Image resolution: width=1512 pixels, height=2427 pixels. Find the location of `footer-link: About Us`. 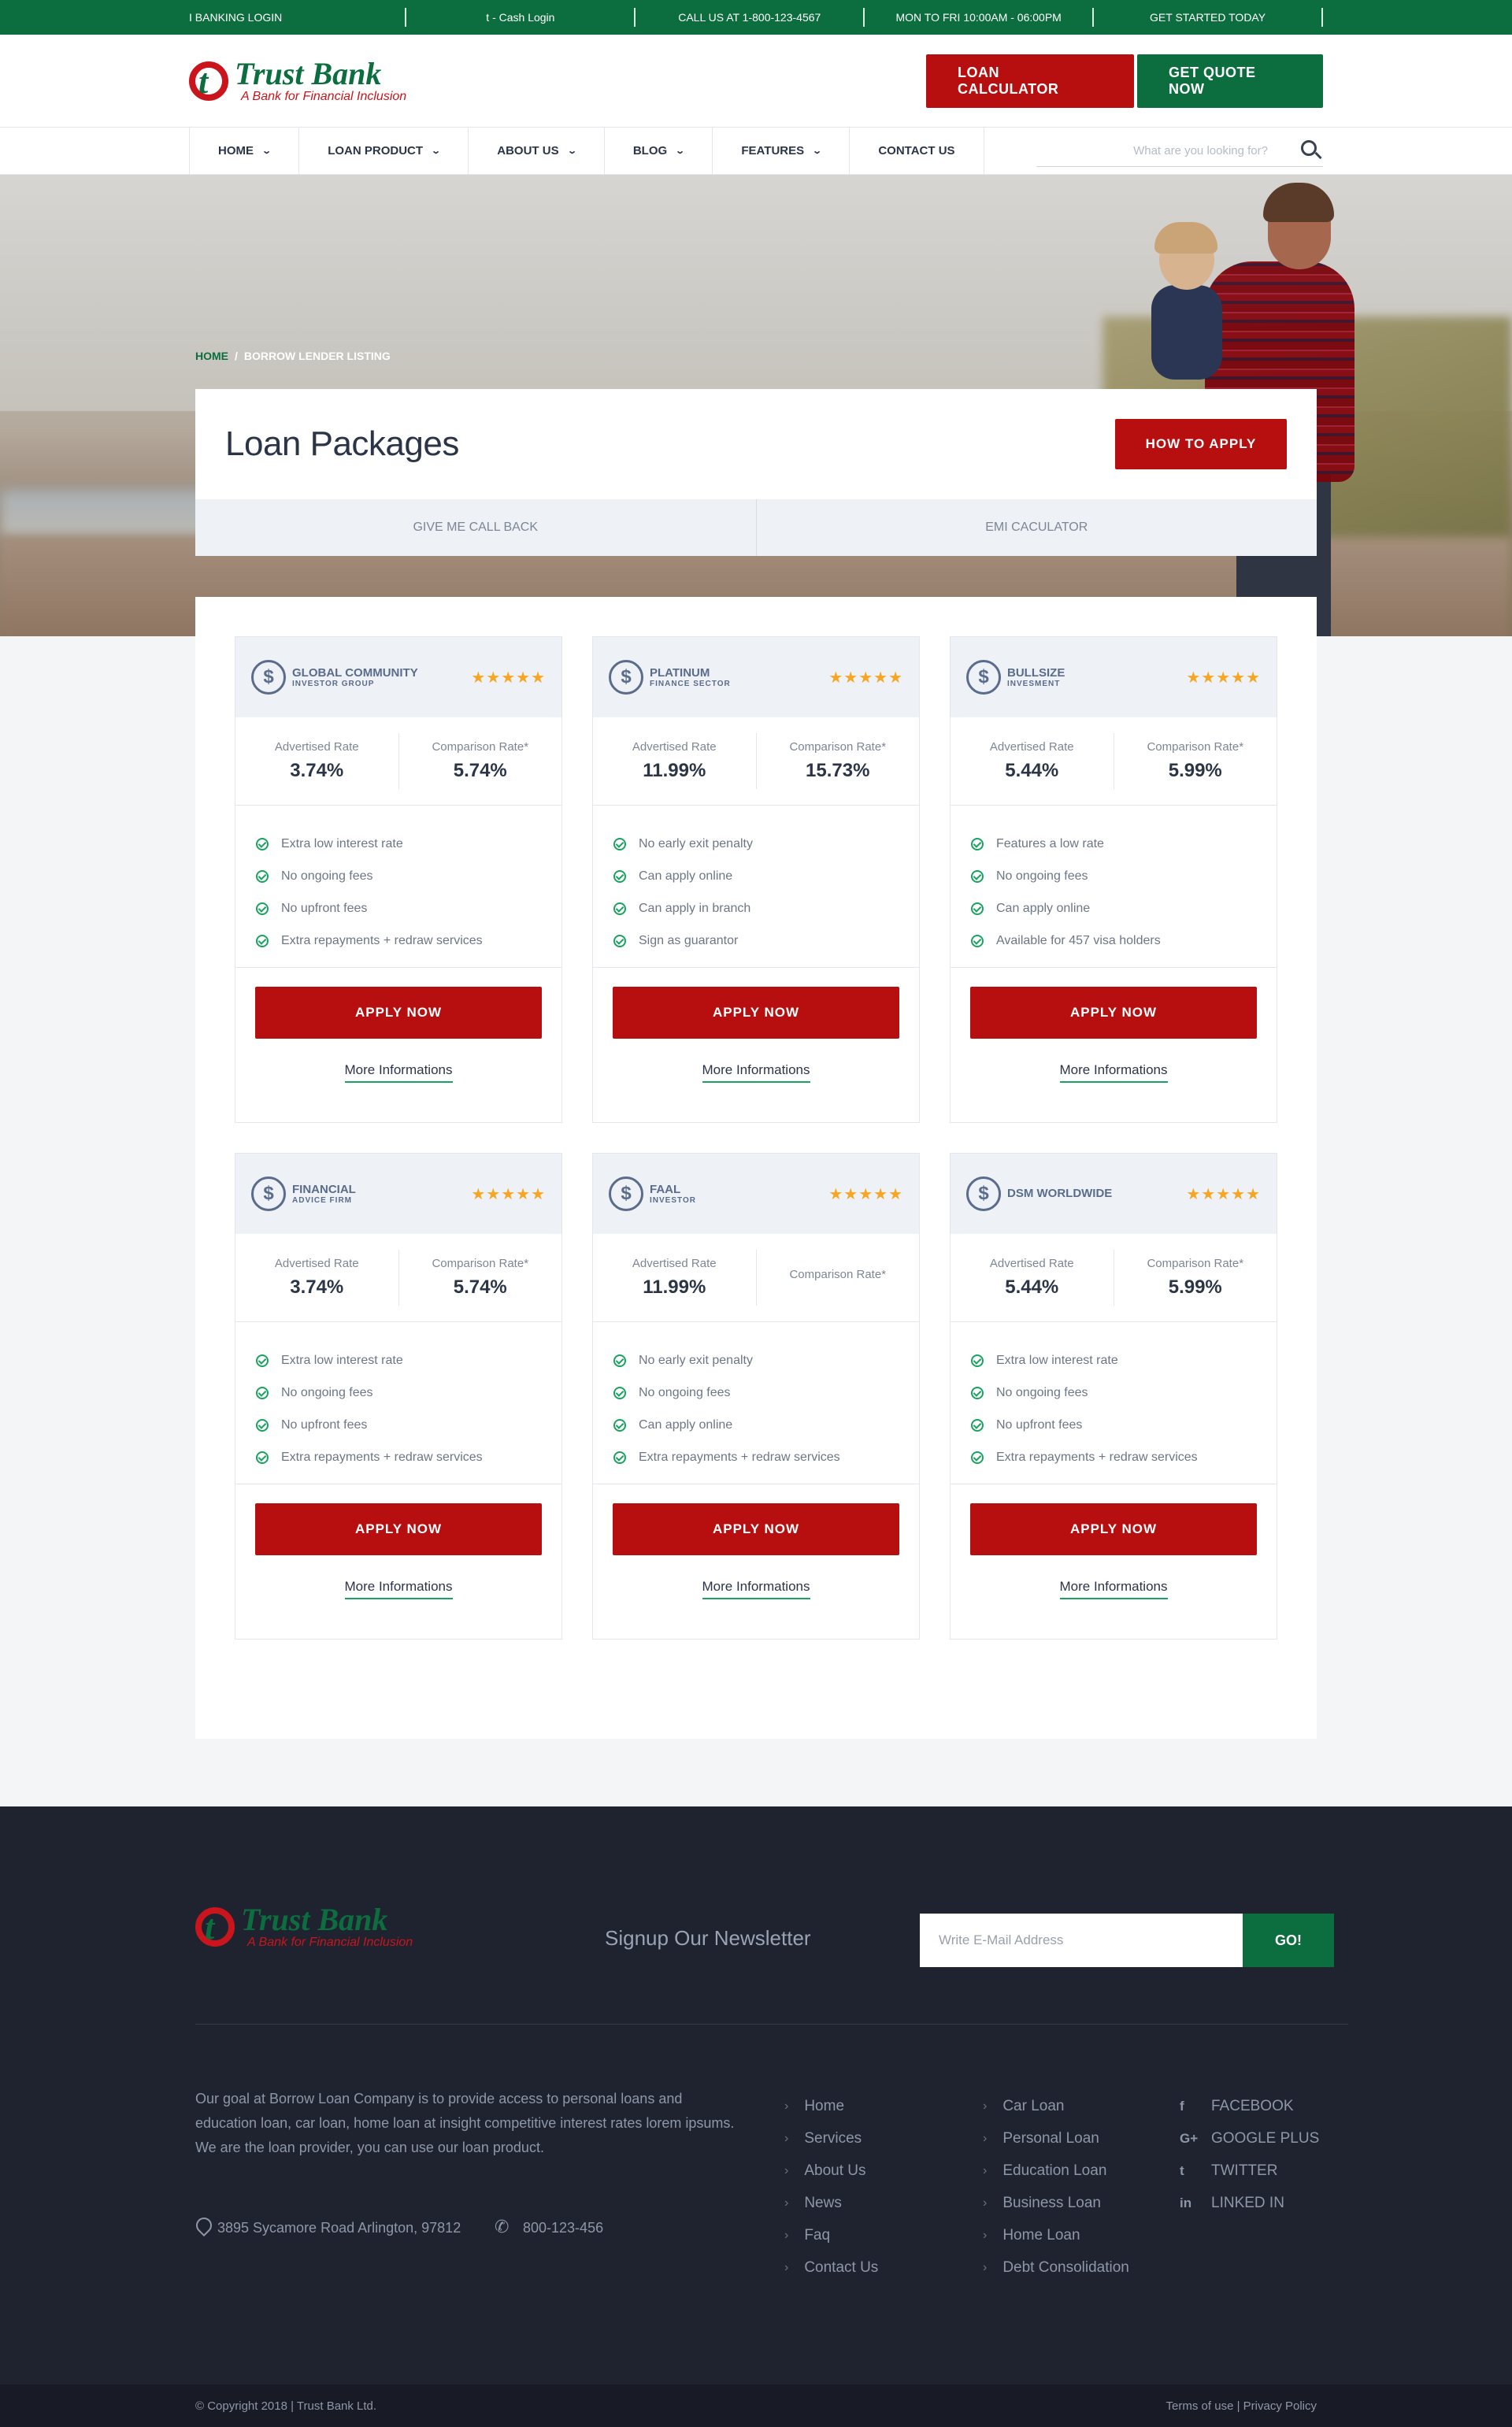

footer-link: About Us is located at coordinates (834, 2171).